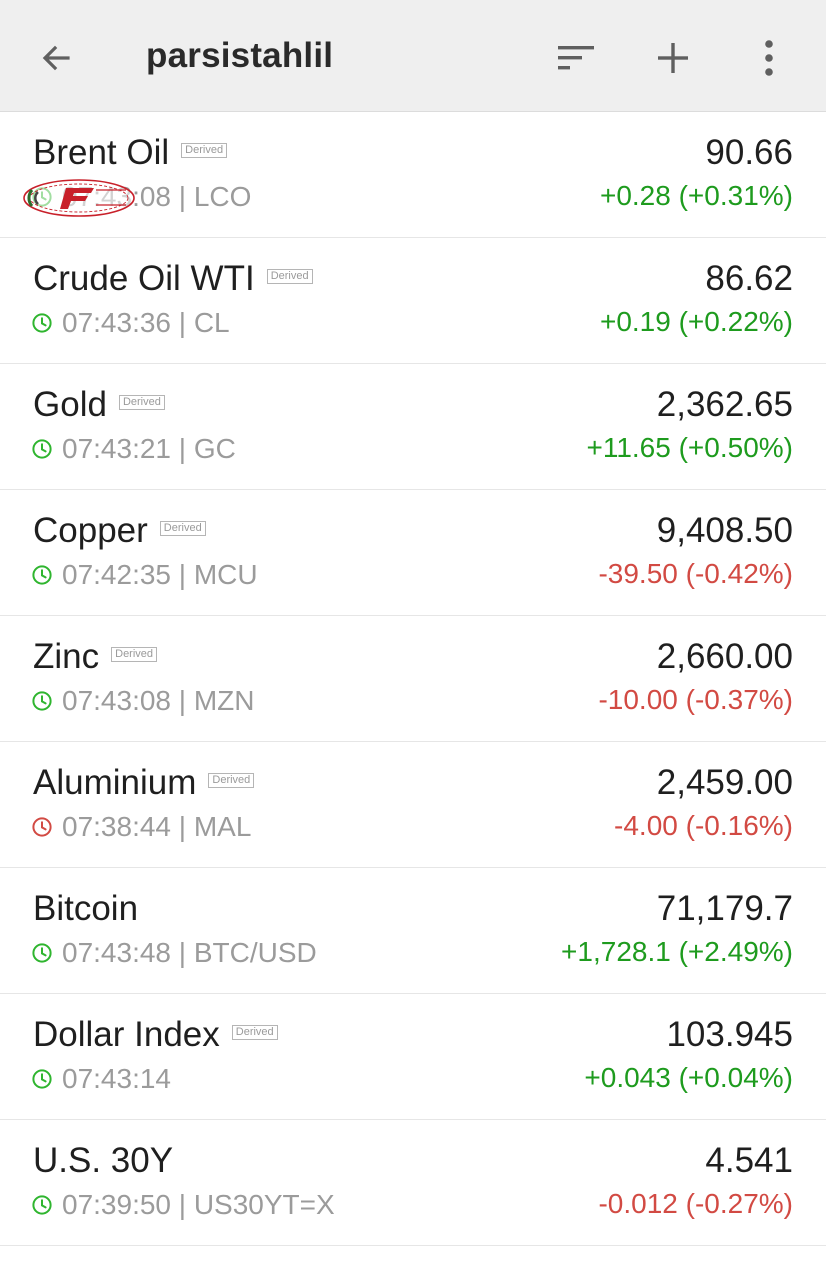 The height and width of the screenshot is (1280, 826). I want to click on price-change: -4.00 (-0.16%), so click(703, 825).